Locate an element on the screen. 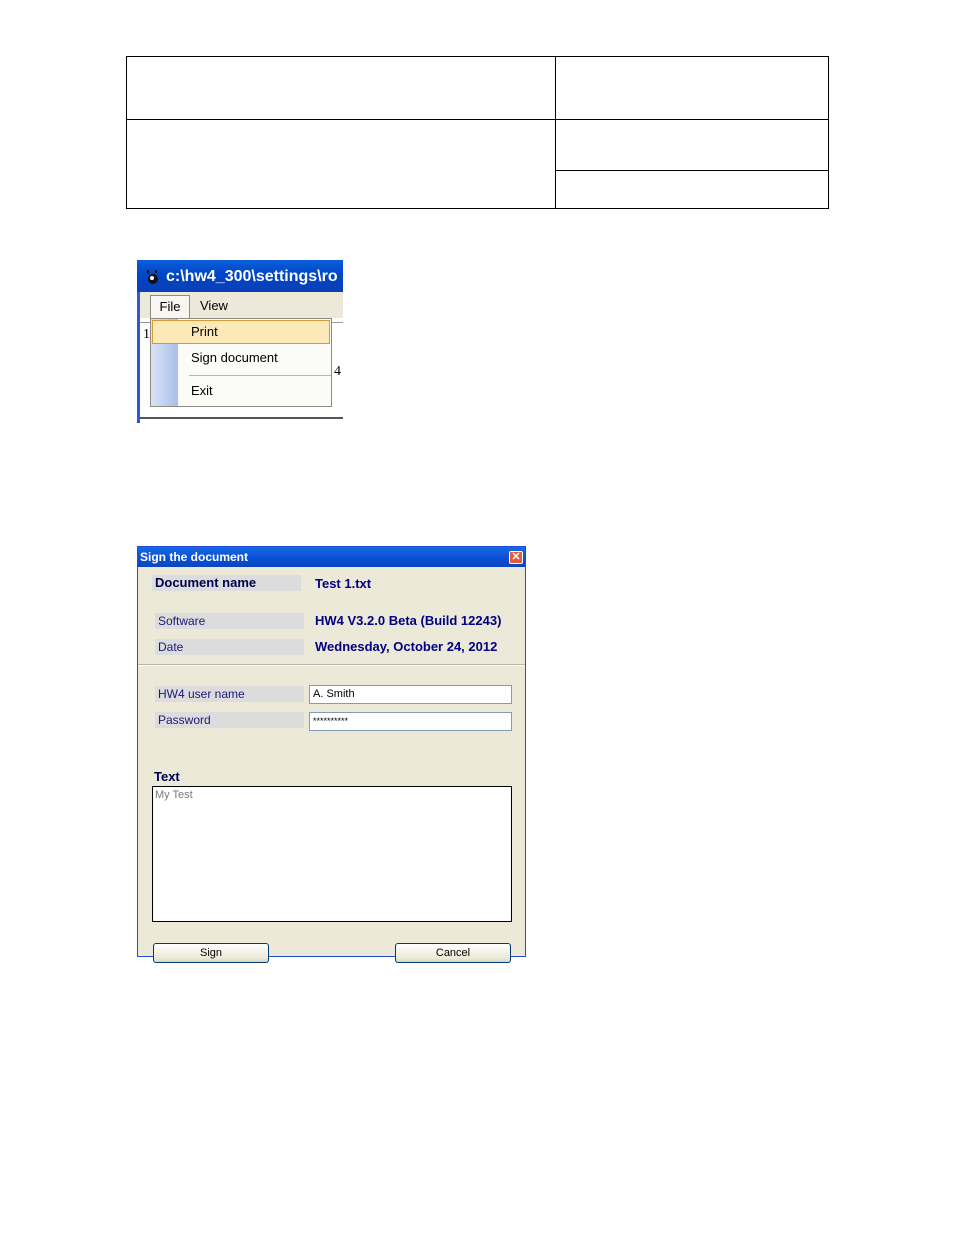  empty-table is located at coordinates (477, 132).